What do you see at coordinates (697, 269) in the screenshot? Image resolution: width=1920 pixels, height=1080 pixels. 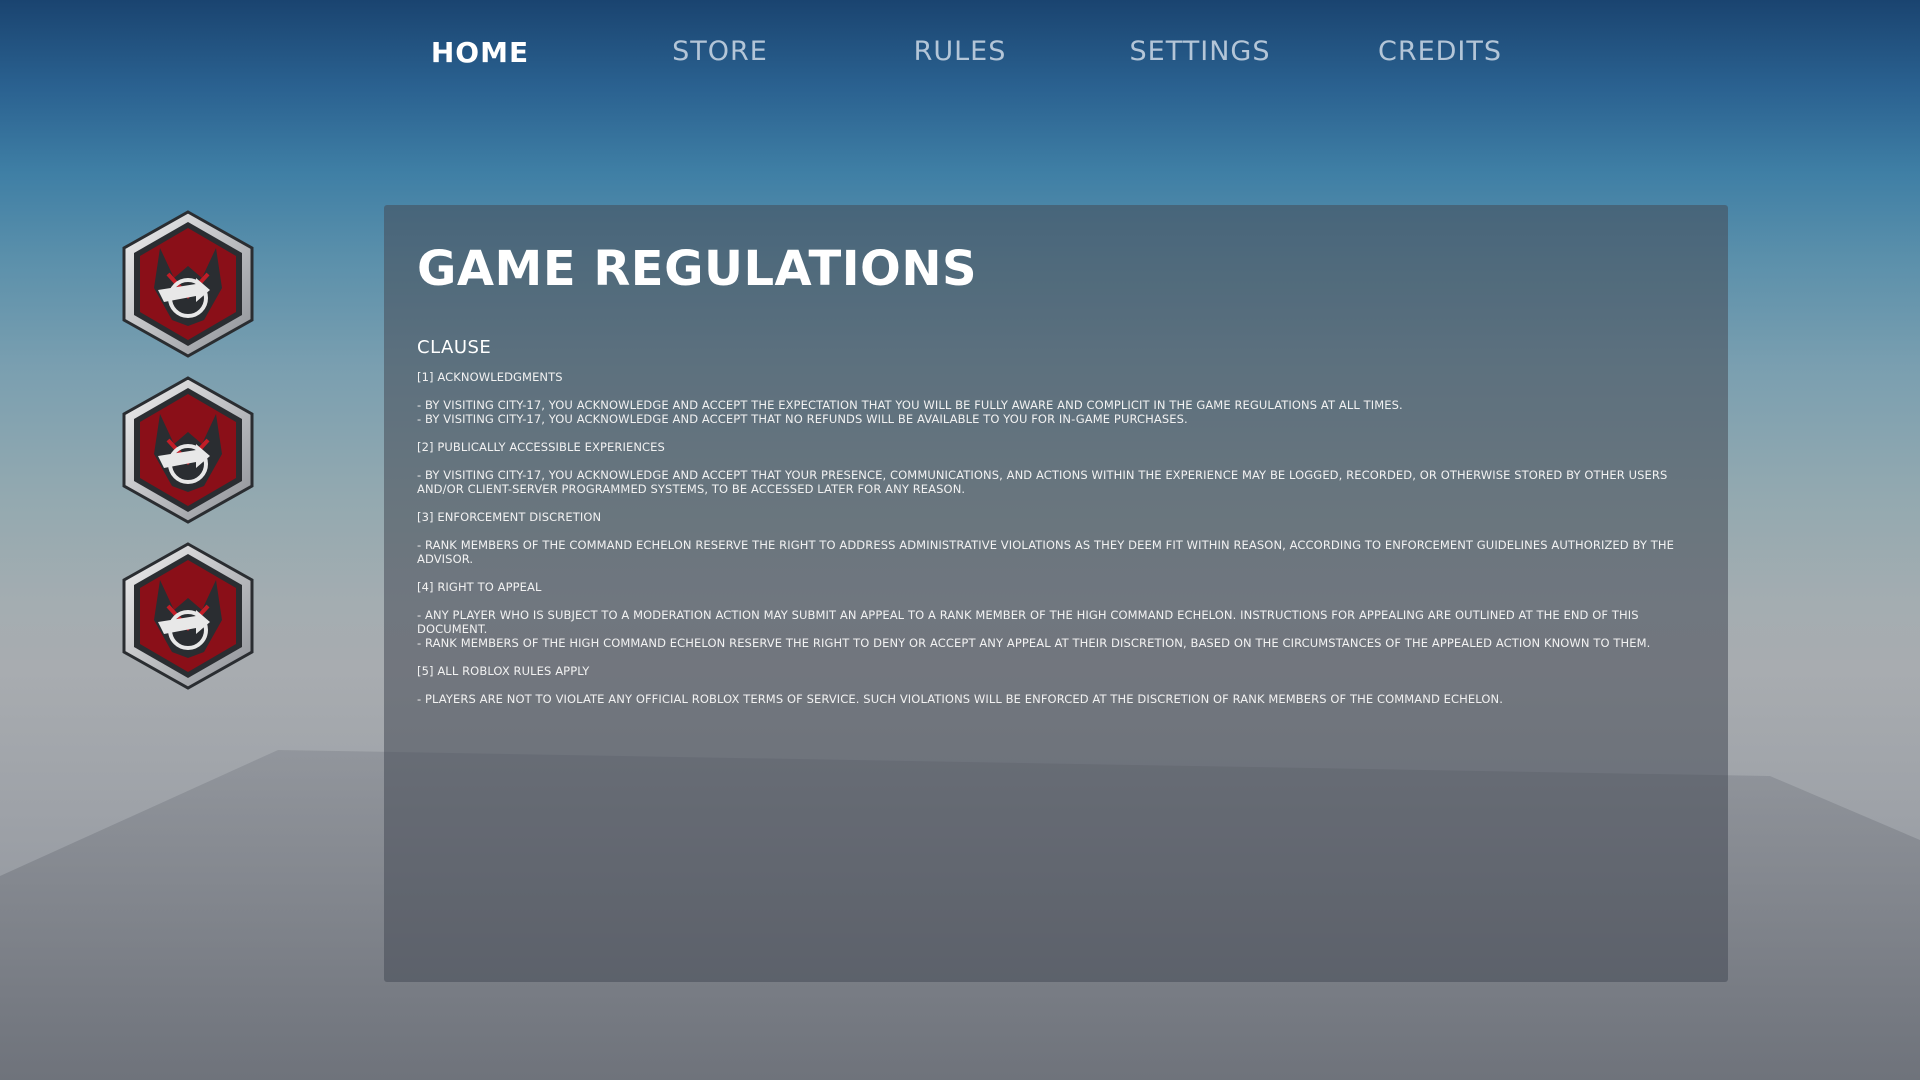 I see `panel-title: GAME REGULATIONS` at bounding box center [697, 269].